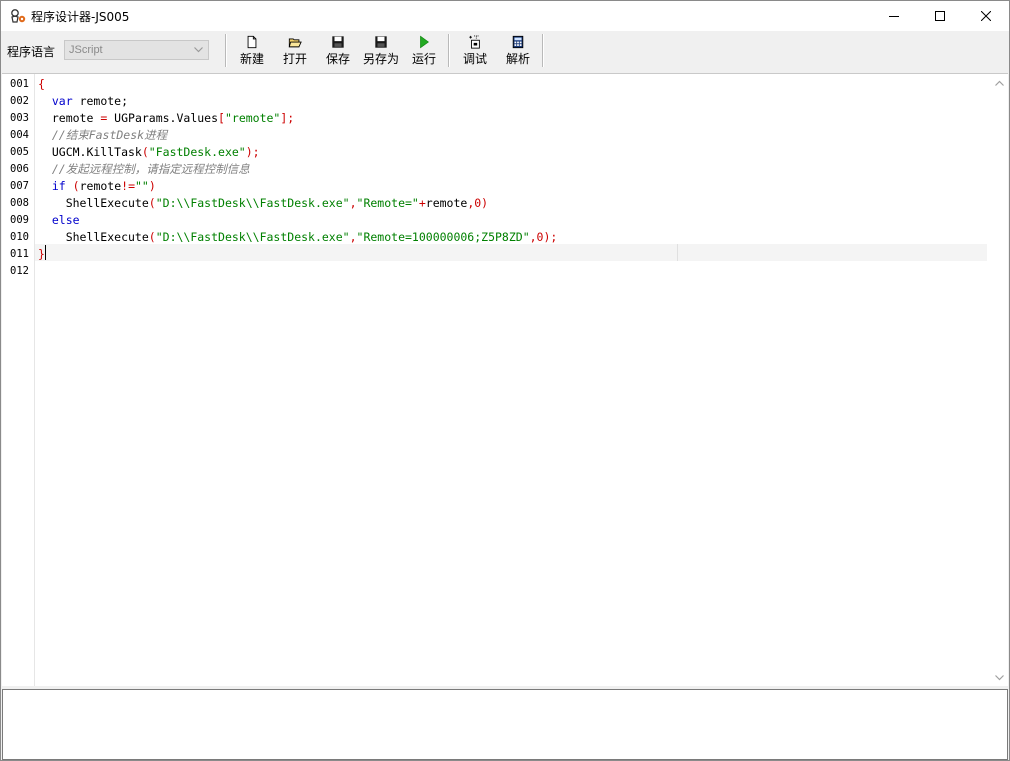  I want to click on maximize-button, so click(940, 16).